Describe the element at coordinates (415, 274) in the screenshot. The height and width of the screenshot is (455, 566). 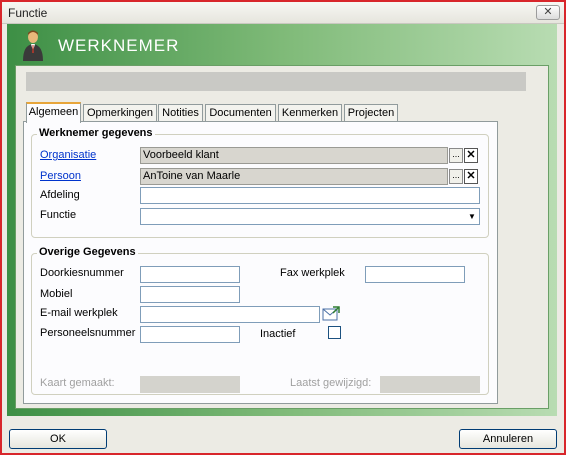
I see `fax-field` at that location.